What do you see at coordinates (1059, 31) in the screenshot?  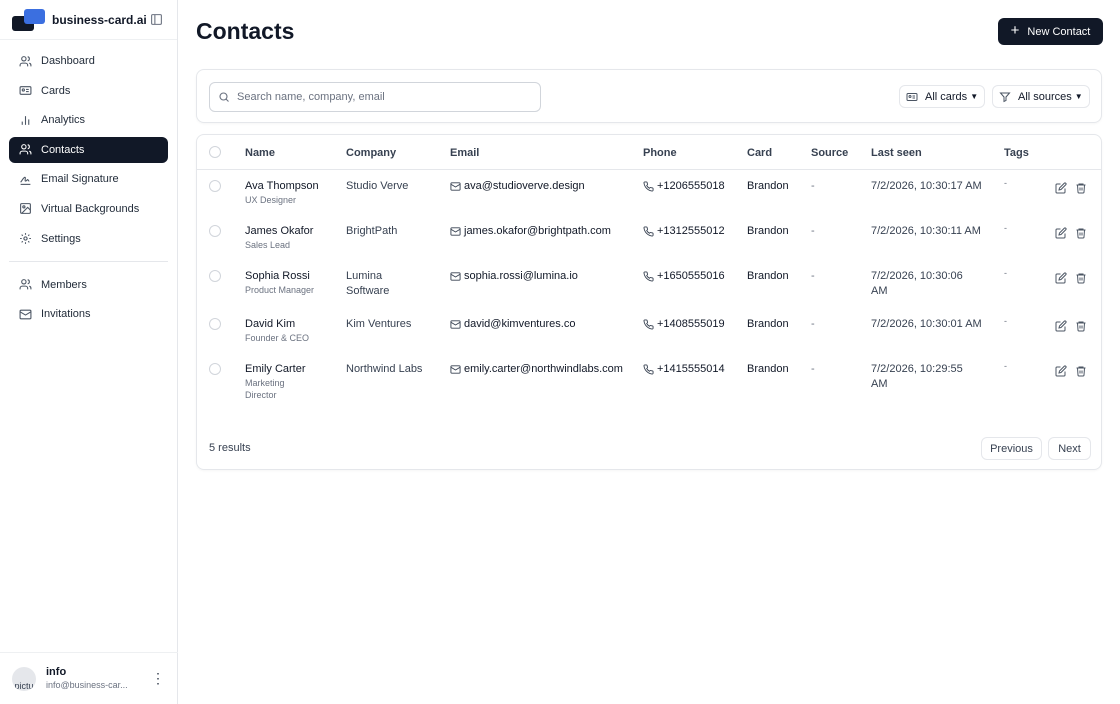 I see `new-contact-label: New Contact` at bounding box center [1059, 31].